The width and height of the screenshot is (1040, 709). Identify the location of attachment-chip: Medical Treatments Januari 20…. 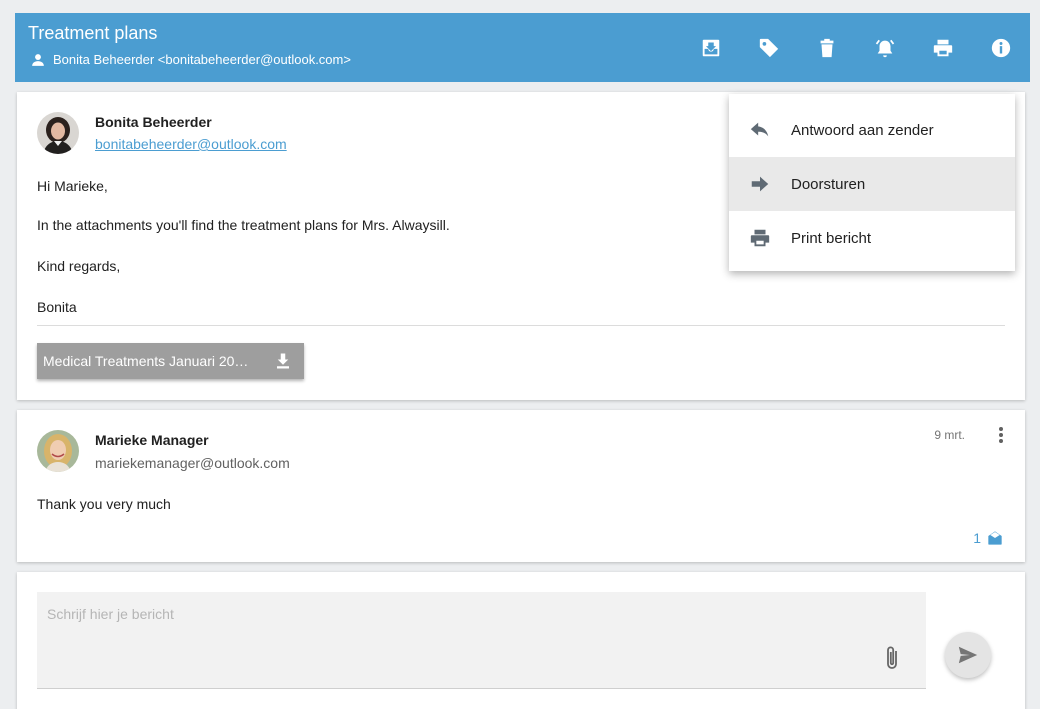
(170, 361).